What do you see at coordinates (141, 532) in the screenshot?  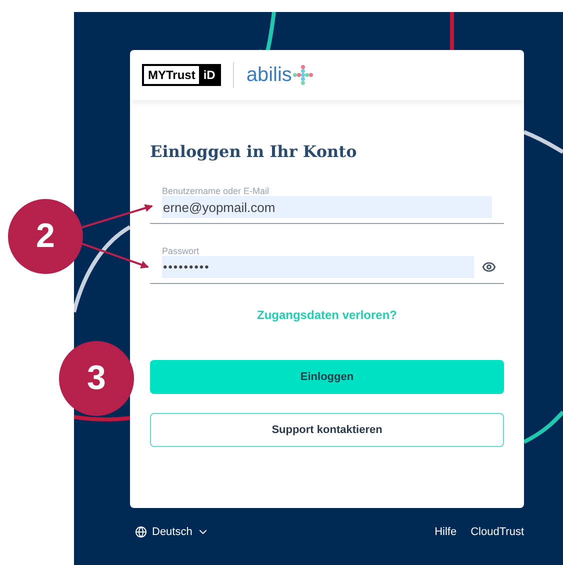 I see `globe-icon` at bounding box center [141, 532].